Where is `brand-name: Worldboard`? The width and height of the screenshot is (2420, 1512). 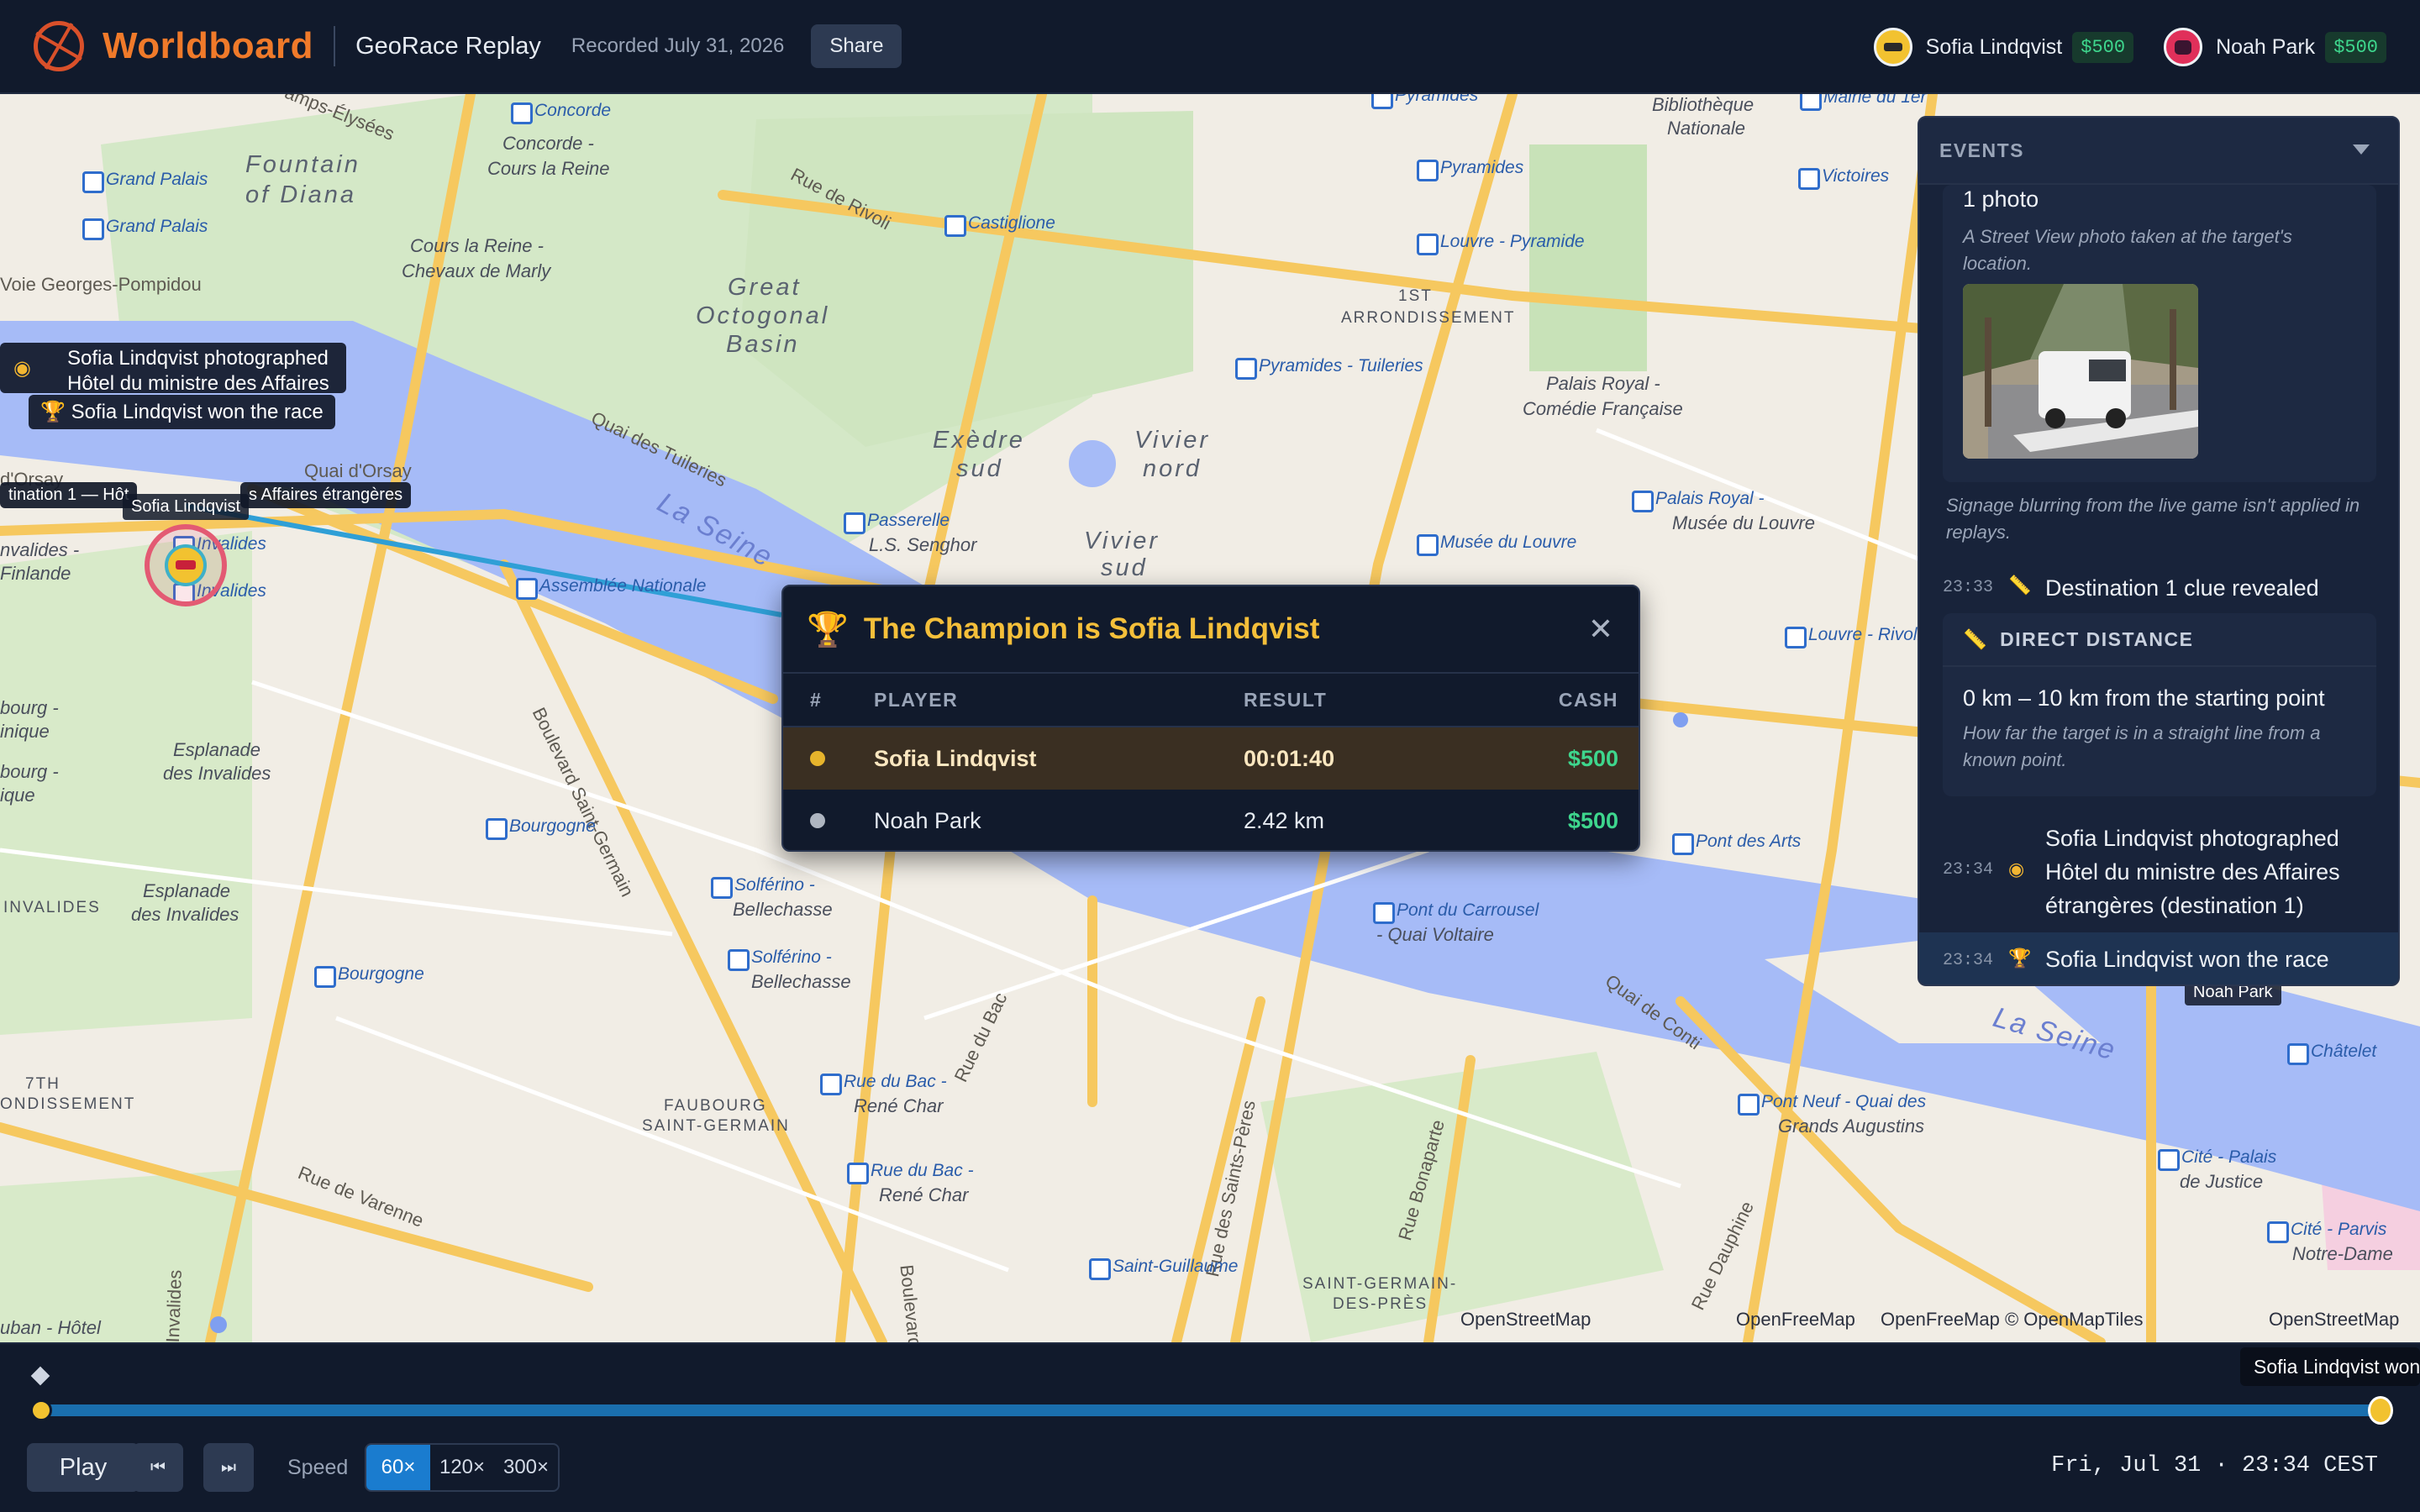
brand-name: Worldboard is located at coordinates (208, 45).